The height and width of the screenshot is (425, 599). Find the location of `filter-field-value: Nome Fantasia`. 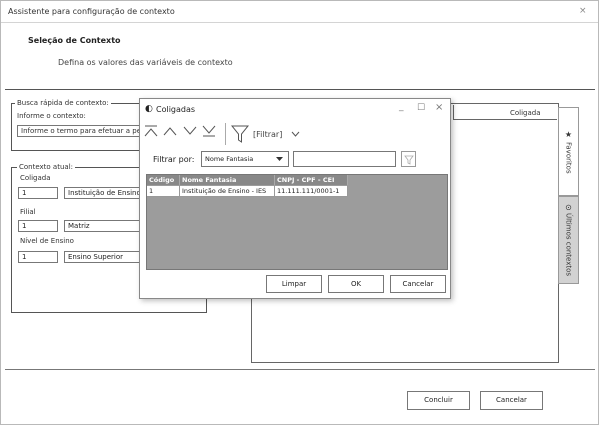

filter-field-value: Nome Fantasia is located at coordinates (229, 159).